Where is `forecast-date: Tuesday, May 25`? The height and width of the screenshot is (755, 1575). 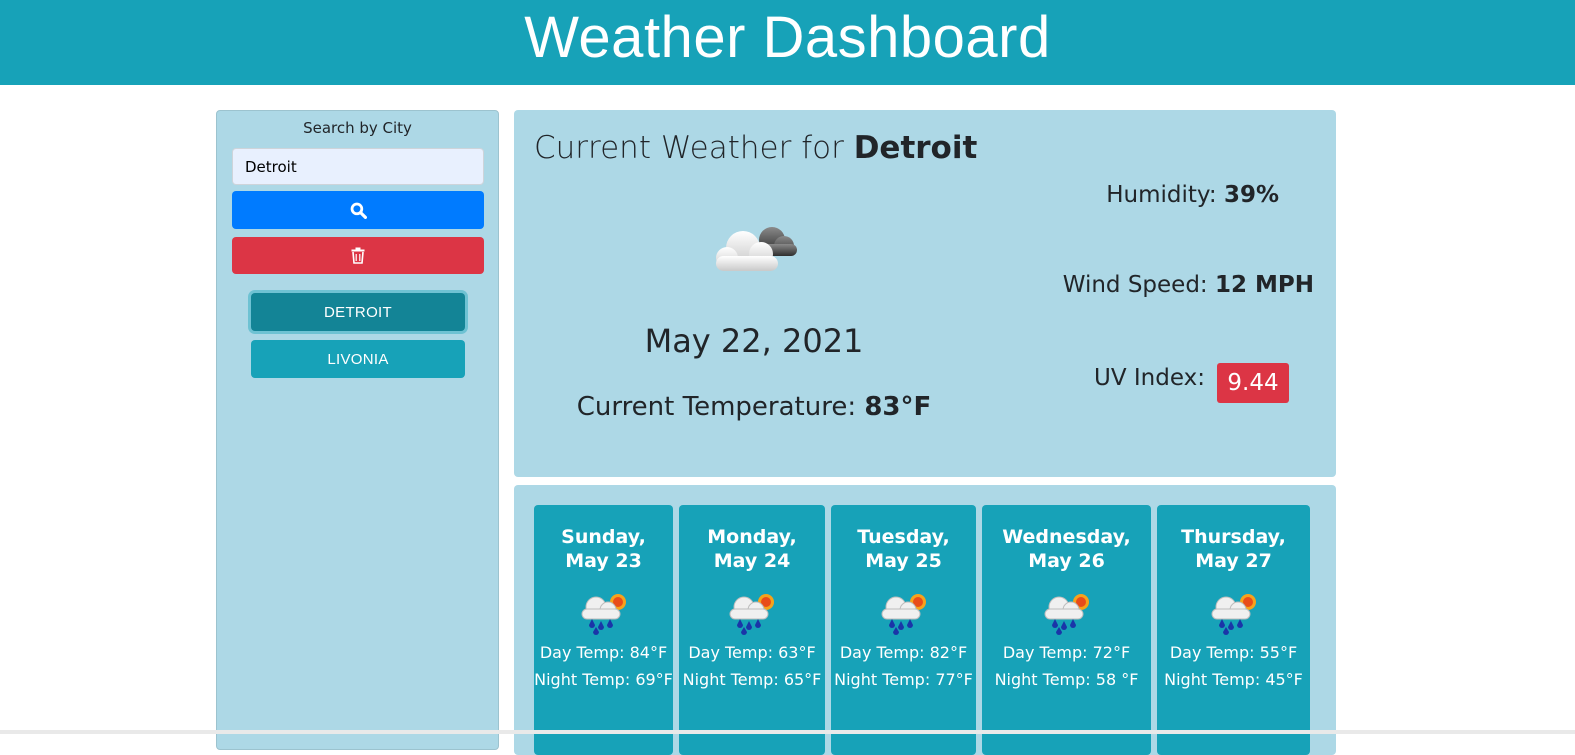 forecast-date: Tuesday, May 25 is located at coordinates (903, 549).